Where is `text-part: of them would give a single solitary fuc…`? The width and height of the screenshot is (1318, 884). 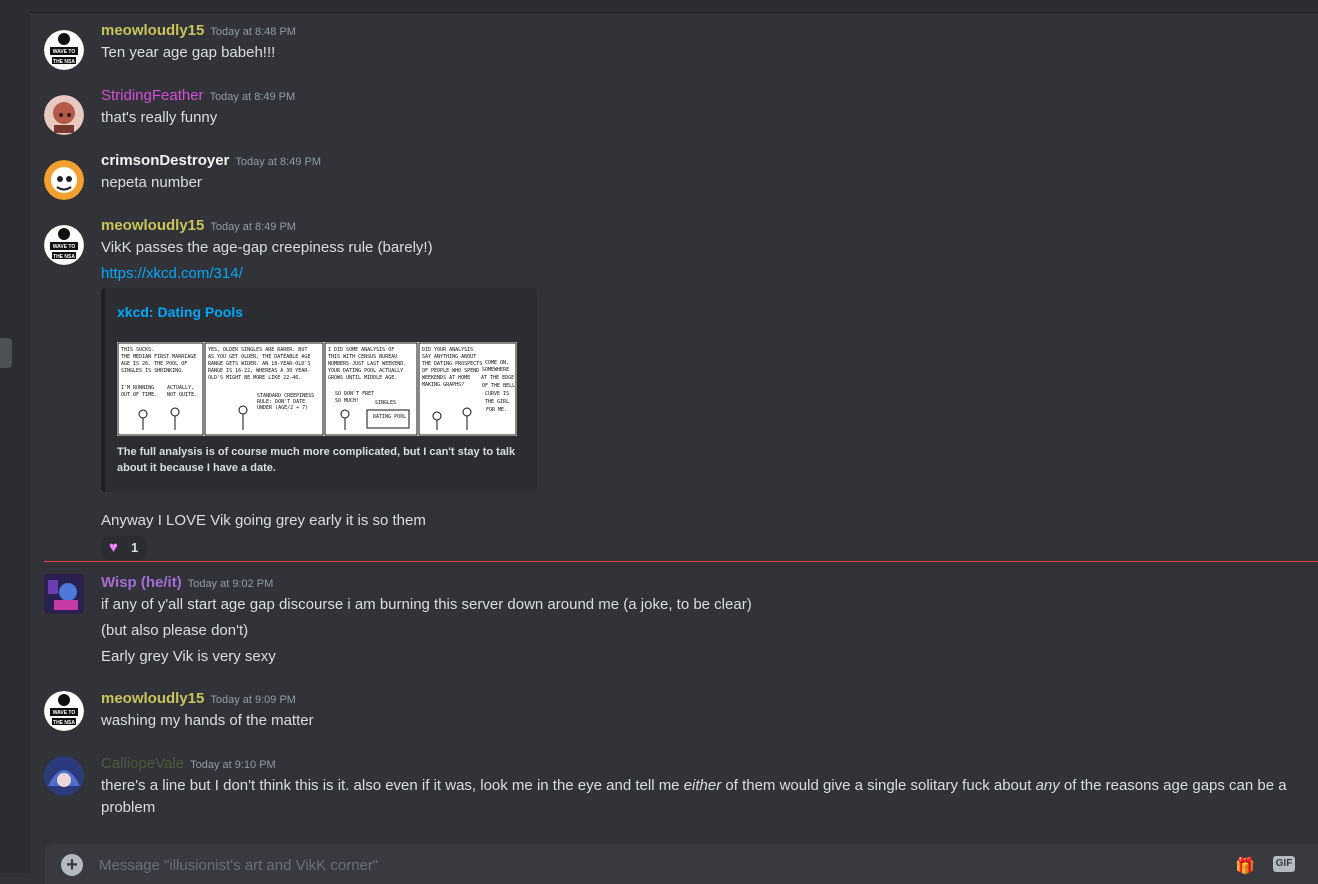
text-part: of them would give a single solitary fuc… is located at coordinates (878, 785).